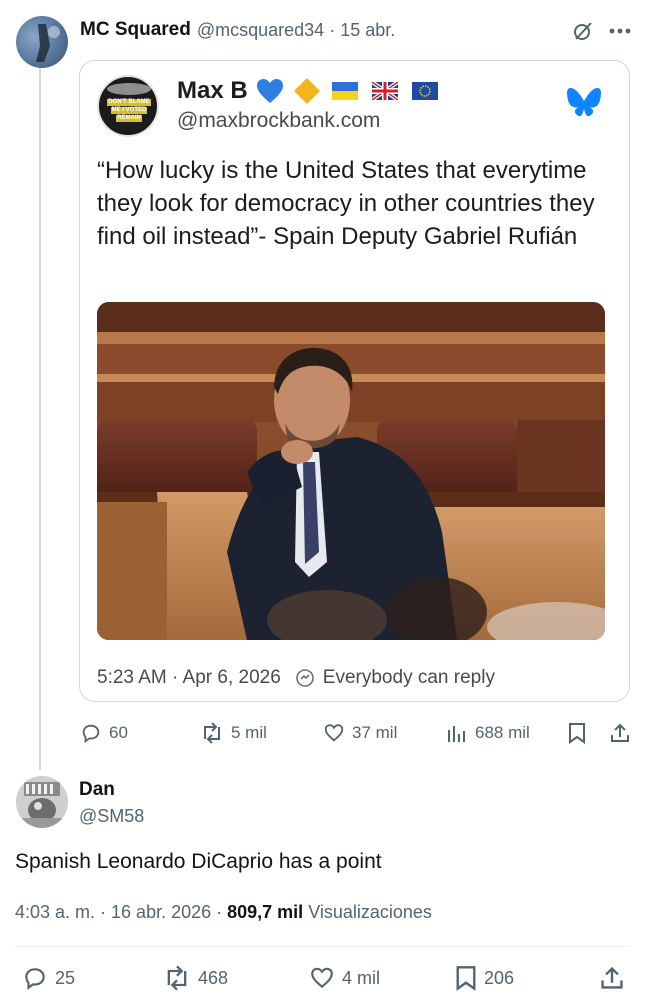  I want to click on reply-like-count: 4 mil, so click(361, 977).